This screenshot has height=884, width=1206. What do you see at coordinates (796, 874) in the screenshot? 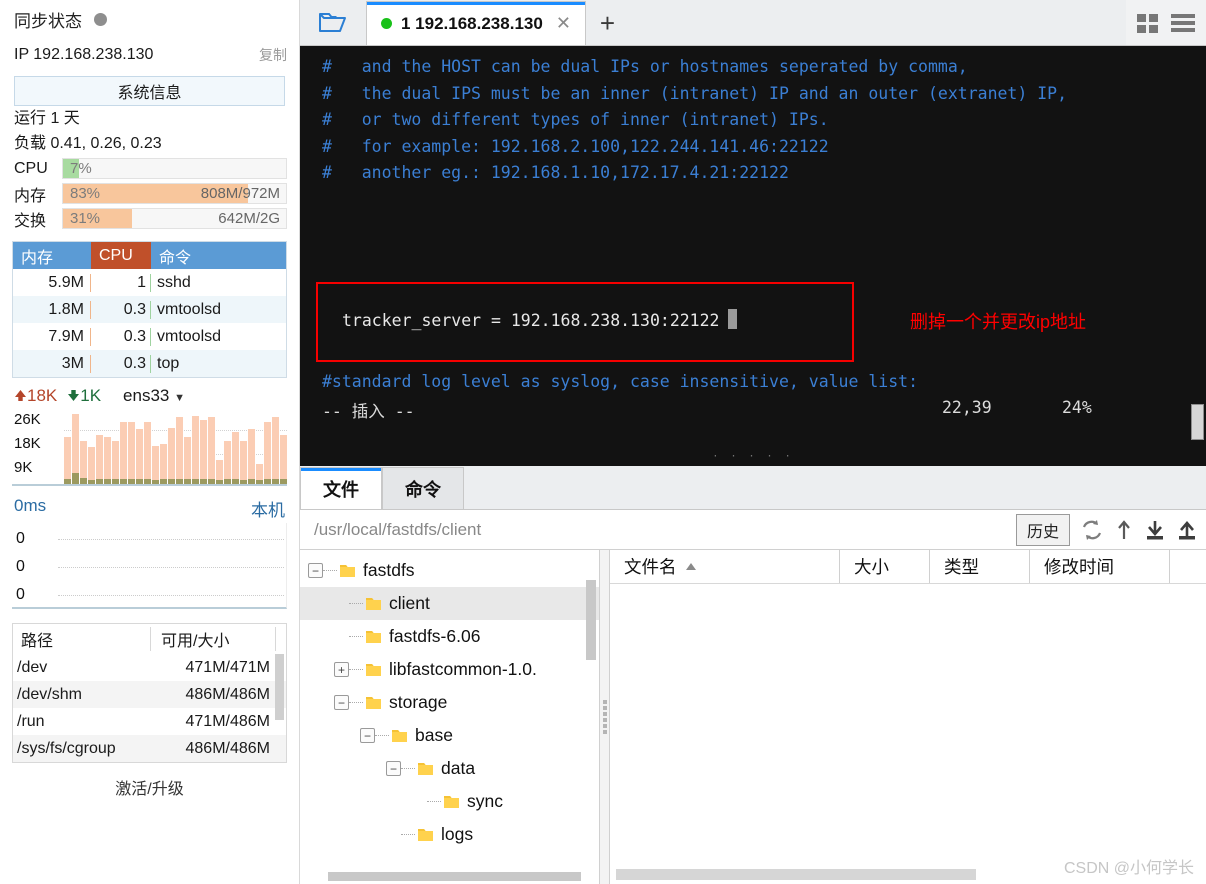
I see `file-list-horizontal-scrollbar` at bounding box center [796, 874].